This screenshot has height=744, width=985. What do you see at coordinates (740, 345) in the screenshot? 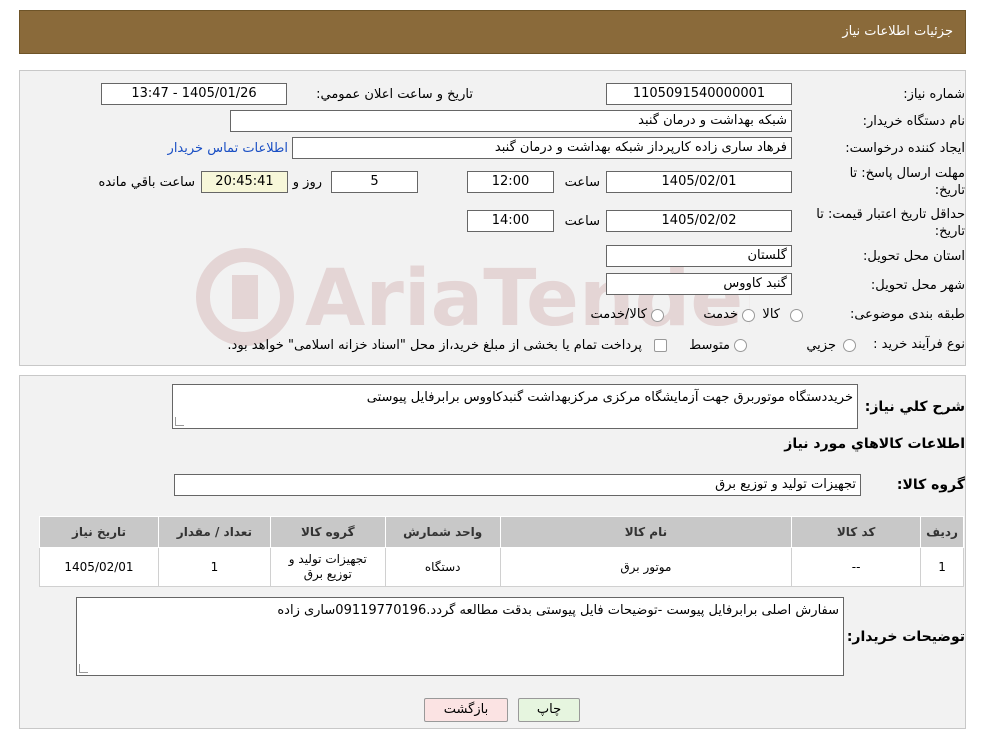
I see `purchase-type-radio-medium` at bounding box center [740, 345].